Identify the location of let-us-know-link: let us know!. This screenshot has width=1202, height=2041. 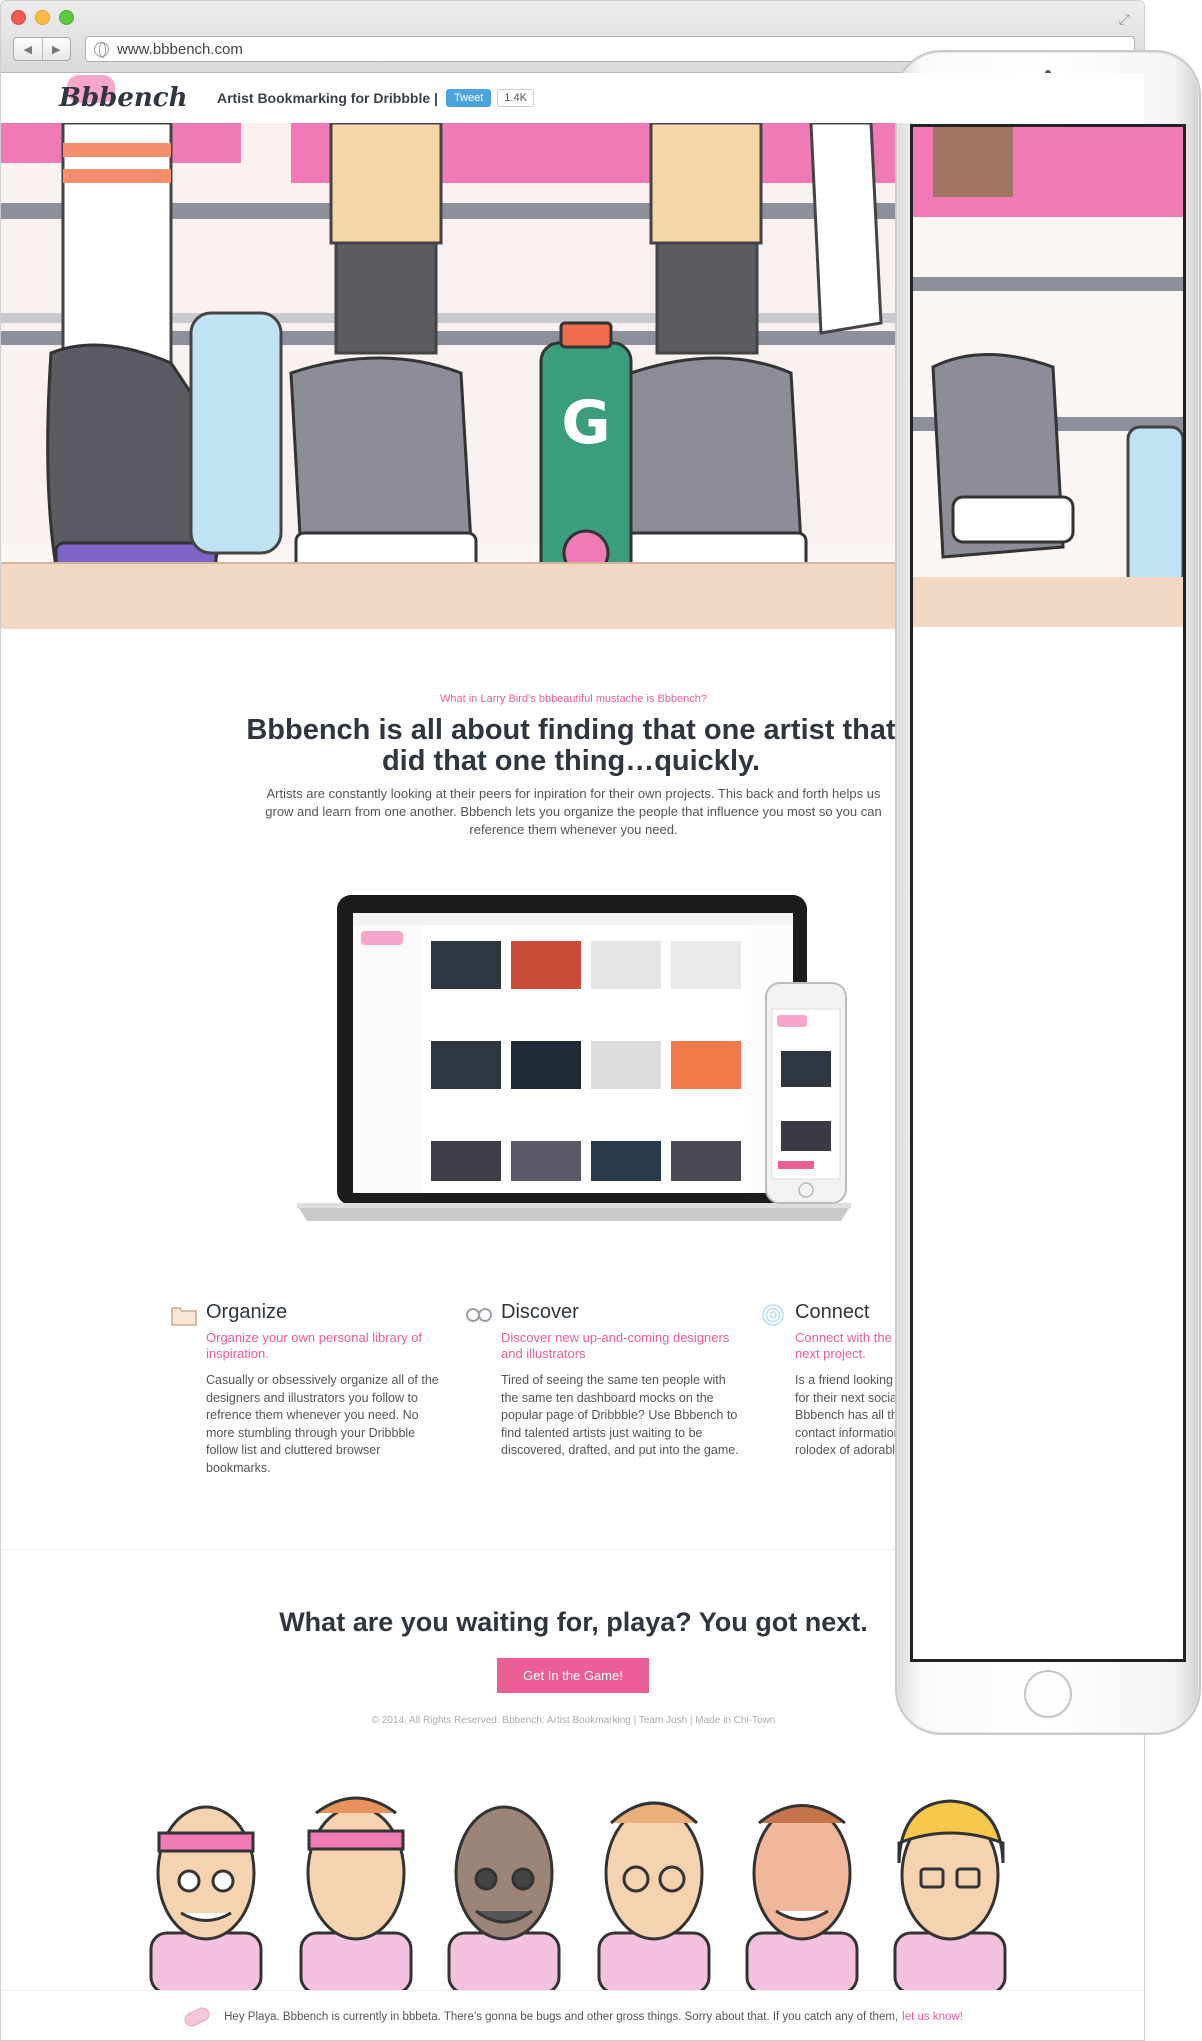
(932, 2017).